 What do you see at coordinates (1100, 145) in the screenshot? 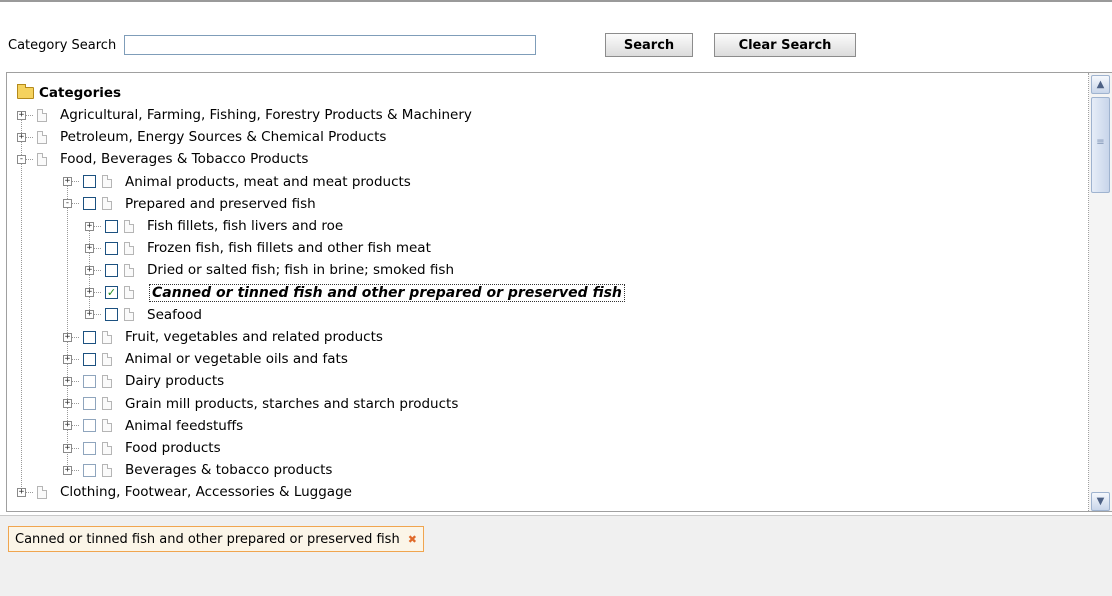
I see `scroll-thumb: ≡` at bounding box center [1100, 145].